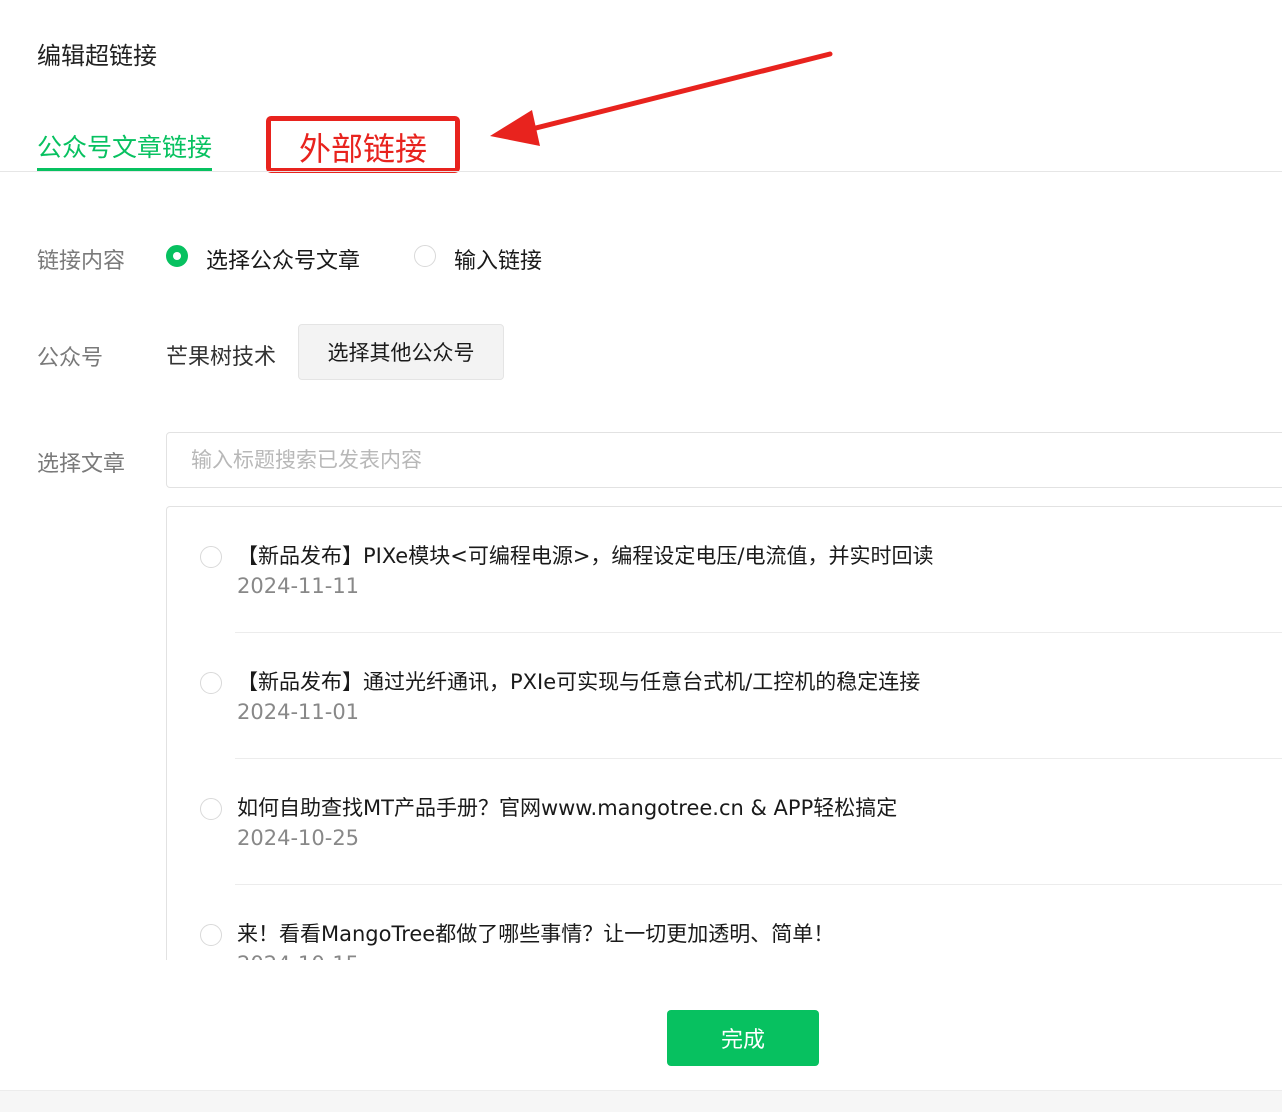 Image resolution: width=1282 pixels, height=1112 pixels. Describe the element at coordinates (363, 144) in the screenshot. I see `annotation-highlight-box` at that location.